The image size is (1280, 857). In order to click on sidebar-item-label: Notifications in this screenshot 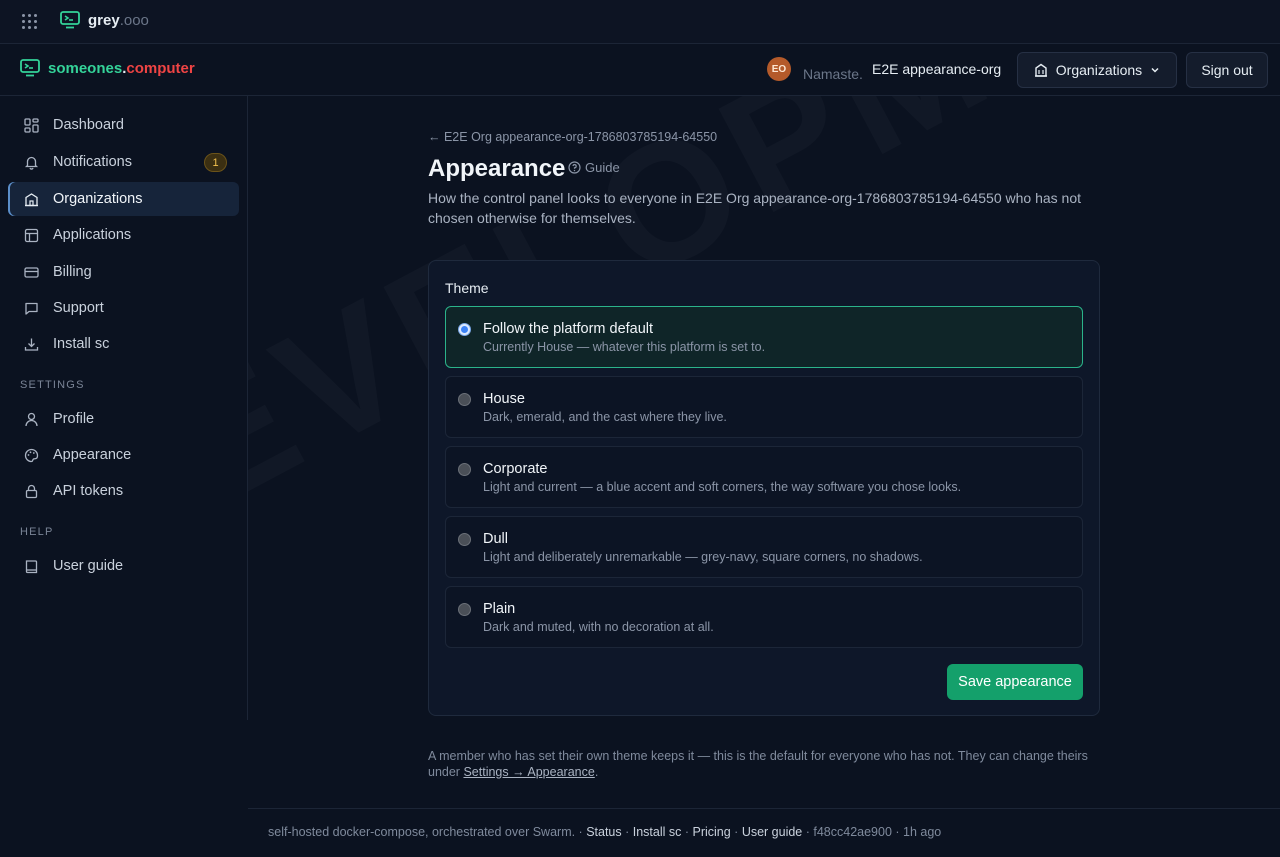, I will do `click(92, 162)`.